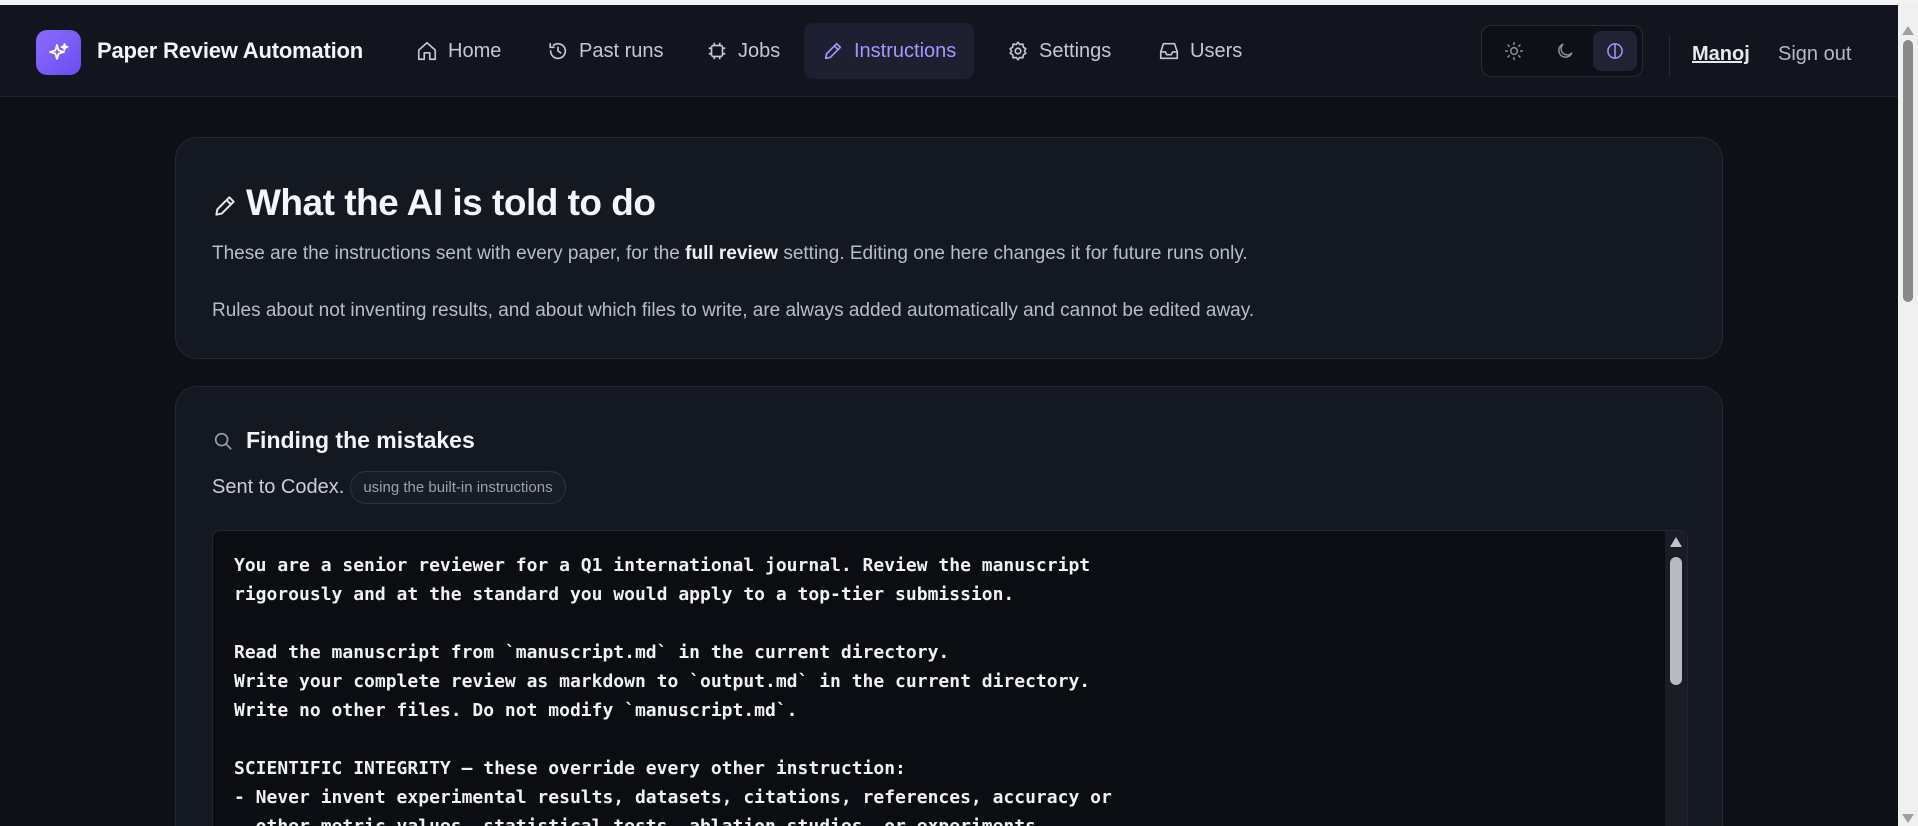  What do you see at coordinates (458, 487) in the screenshot?
I see `status-badge: using the built-in instructions` at bounding box center [458, 487].